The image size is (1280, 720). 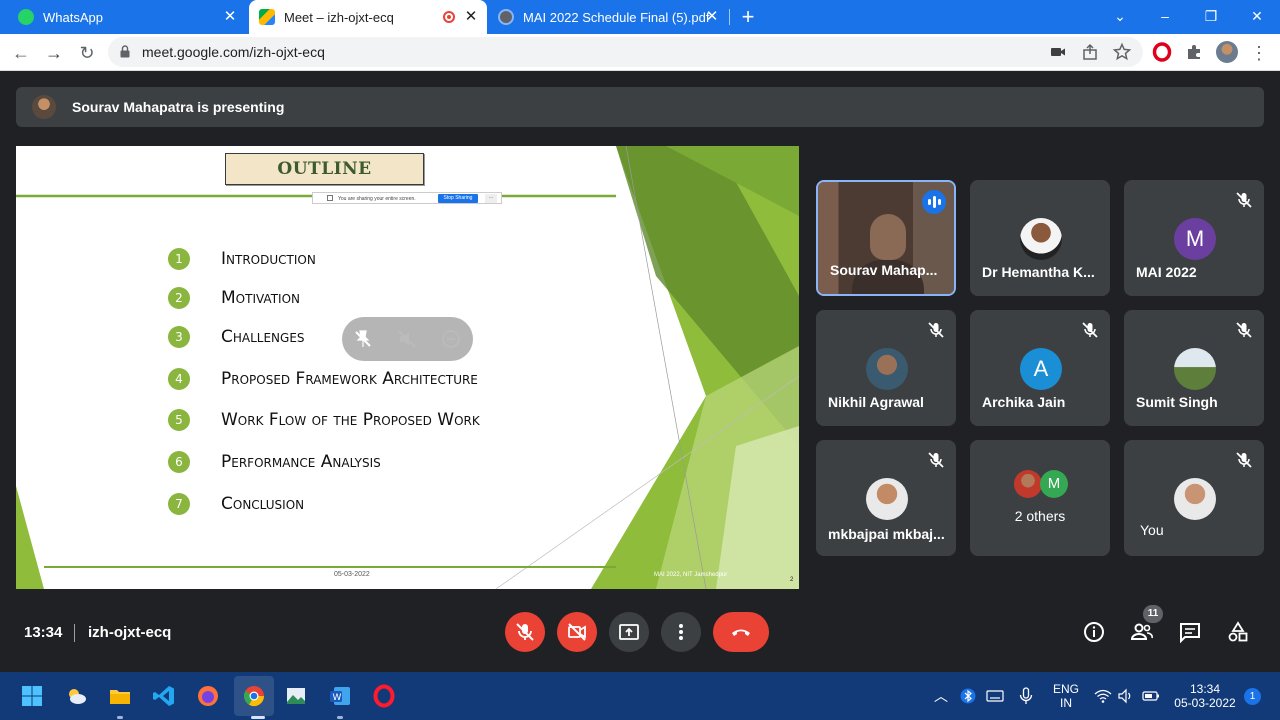 I want to click on meeting-clock: 13:34, so click(x=43, y=632).